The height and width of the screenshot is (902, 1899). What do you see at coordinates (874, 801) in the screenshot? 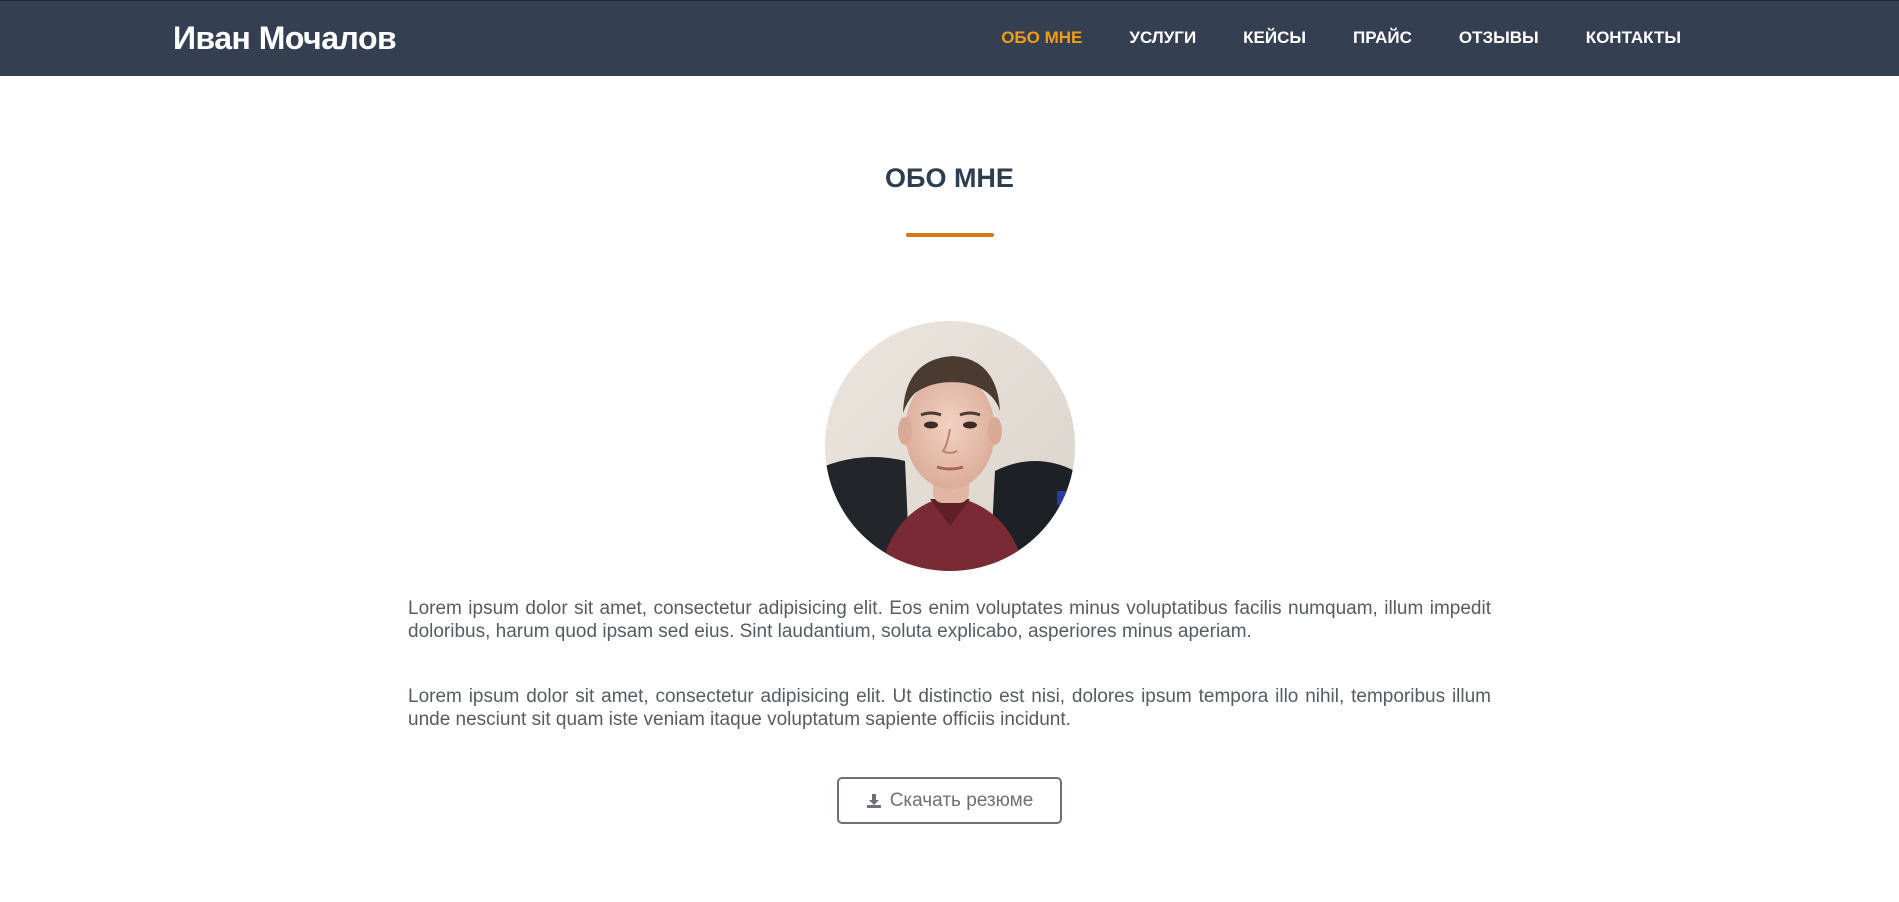
I see `download-icon` at bounding box center [874, 801].